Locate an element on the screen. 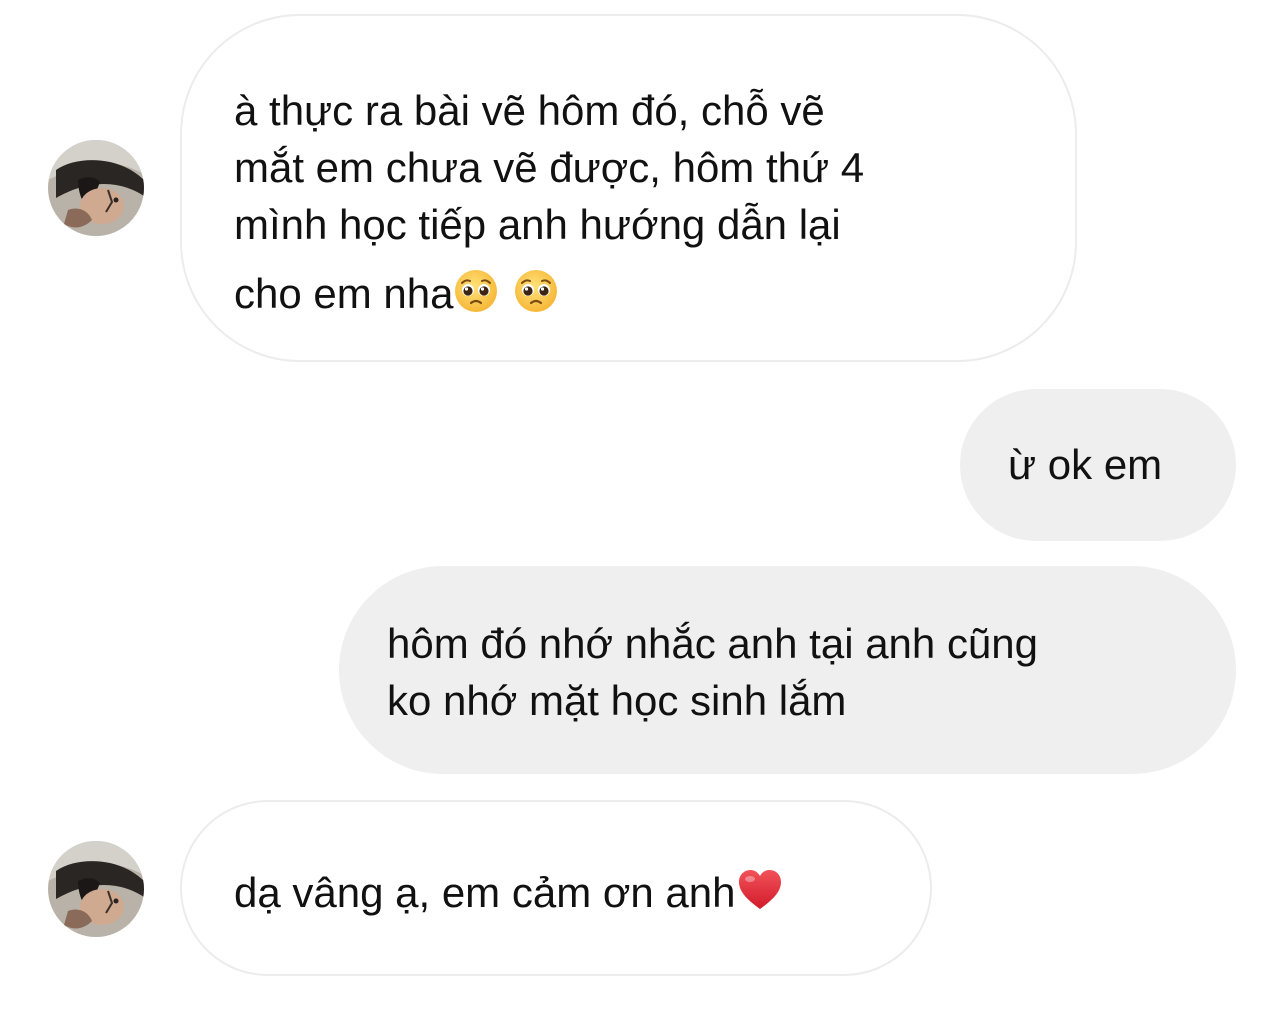 This screenshot has height=1031, width=1284. red-heart-emoji-icon is located at coordinates (760, 890).